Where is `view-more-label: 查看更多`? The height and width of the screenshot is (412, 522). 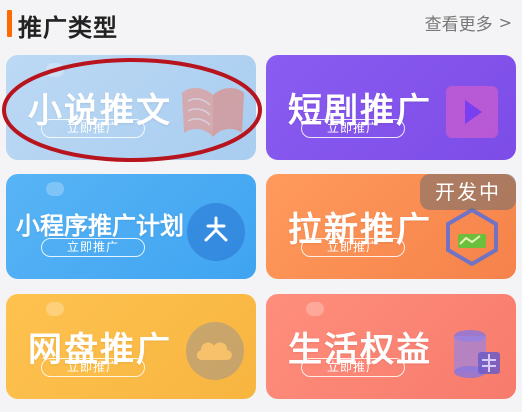
view-more-label: 查看更多 is located at coordinates (459, 22).